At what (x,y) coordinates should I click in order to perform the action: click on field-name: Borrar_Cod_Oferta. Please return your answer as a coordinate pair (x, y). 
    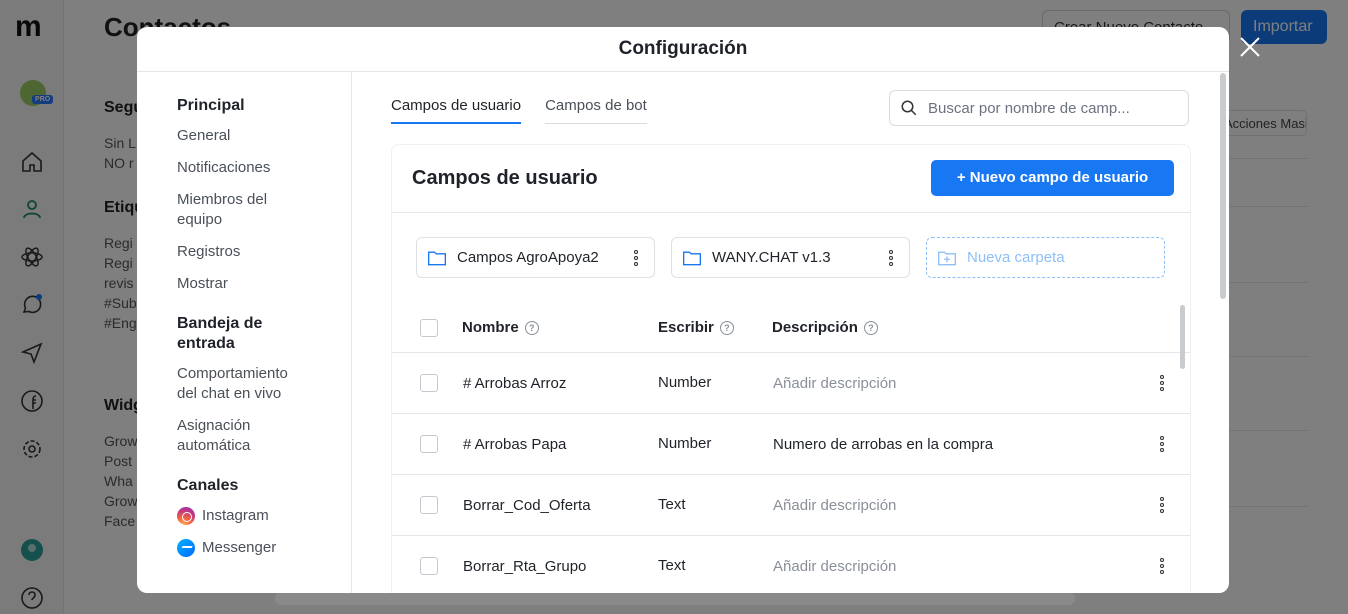
    Looking at the image, I should click on (527, 505).